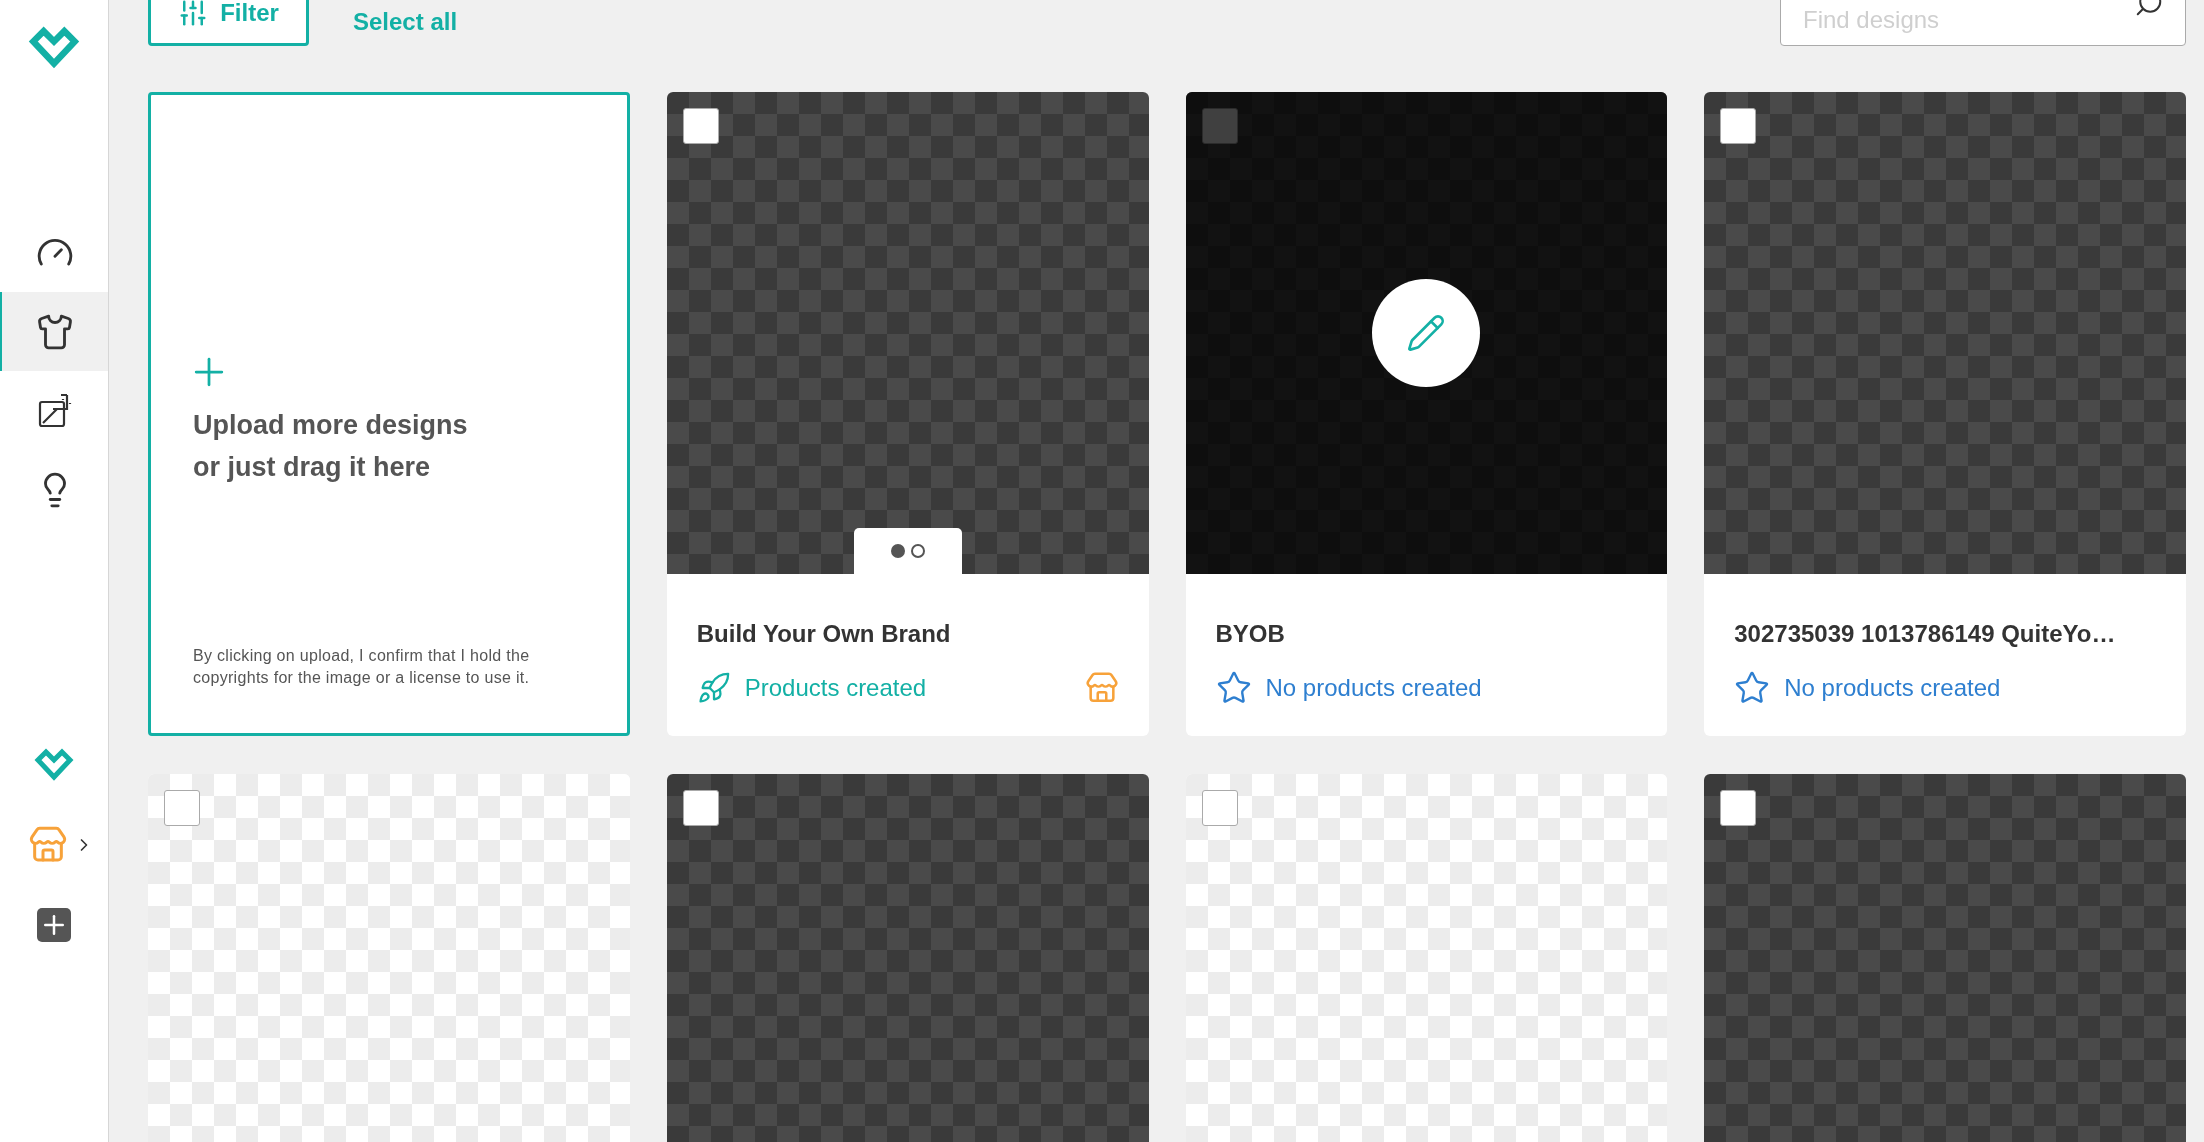 The width and height of the screenshot is (2204, 1142). Describe the element at coordinates (1426, 414) in the screenshot. I see `design-card: BYOB No products created` at that location.